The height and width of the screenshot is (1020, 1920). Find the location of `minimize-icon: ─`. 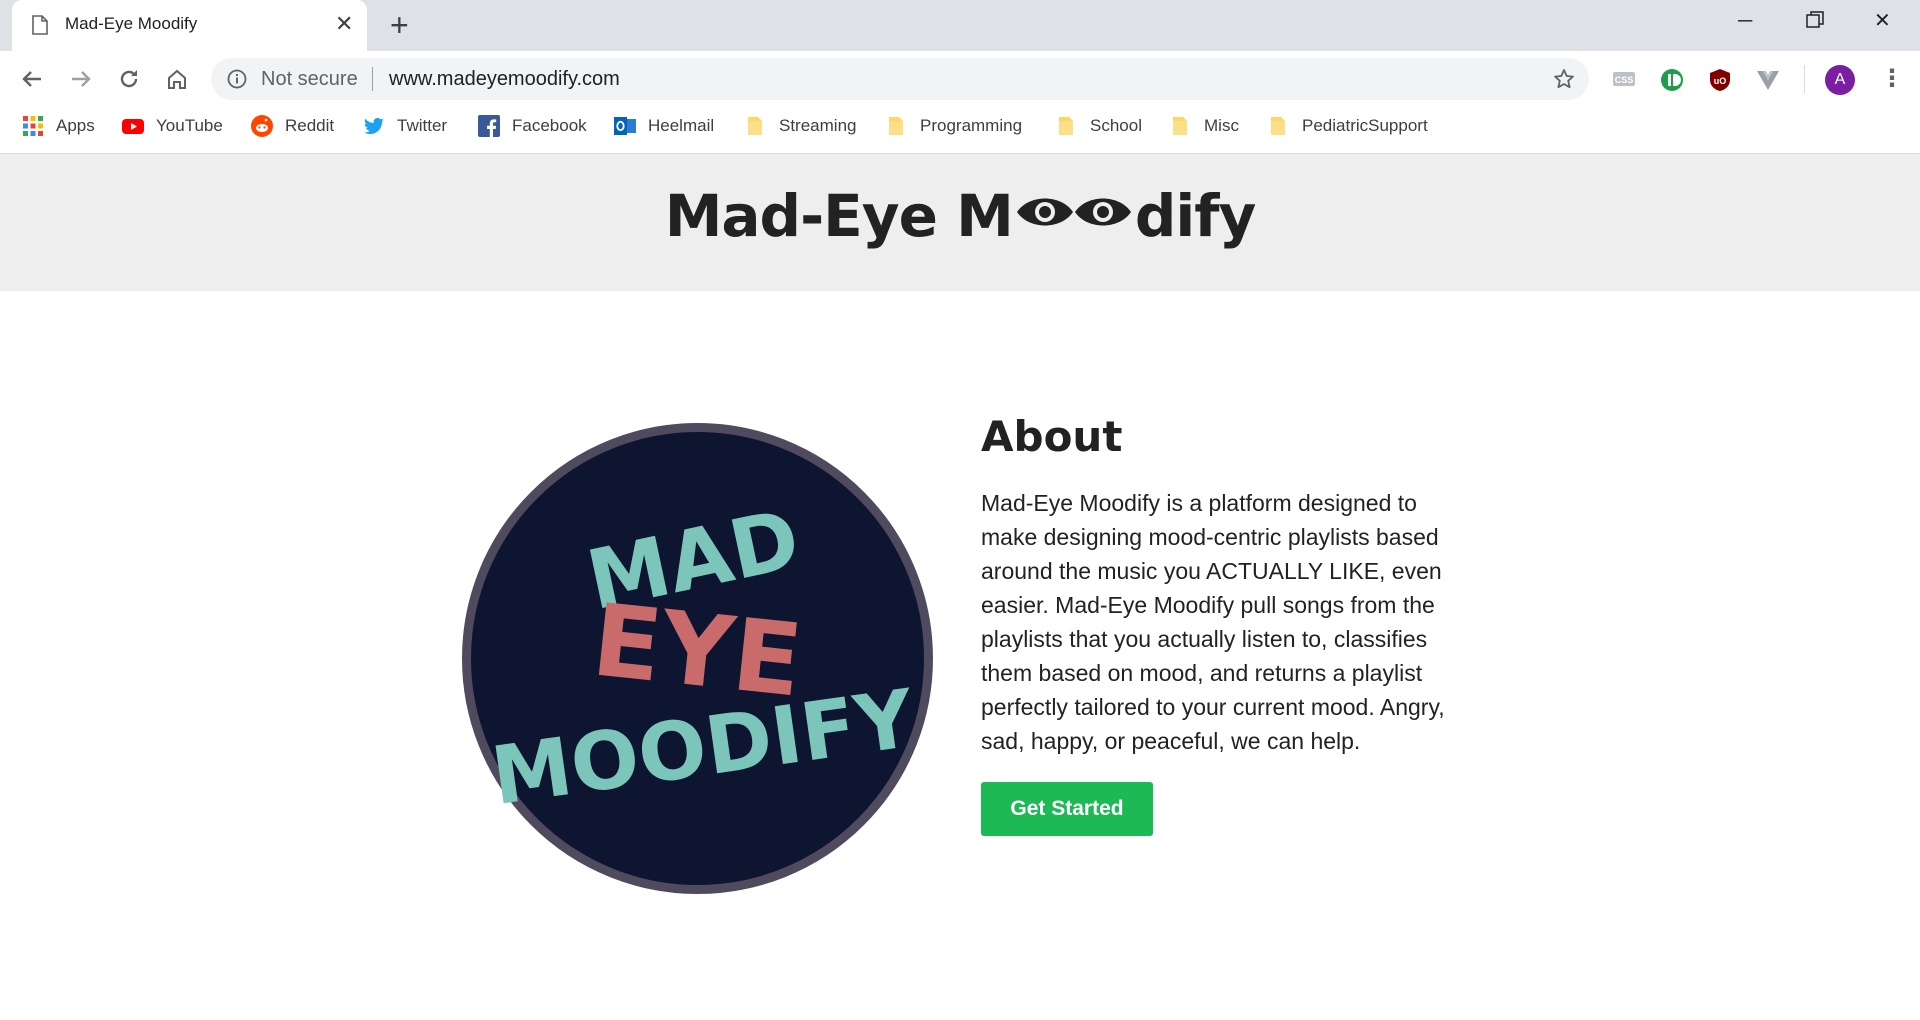

minimize-icon: ─ is located at coordinates (1745, 21).